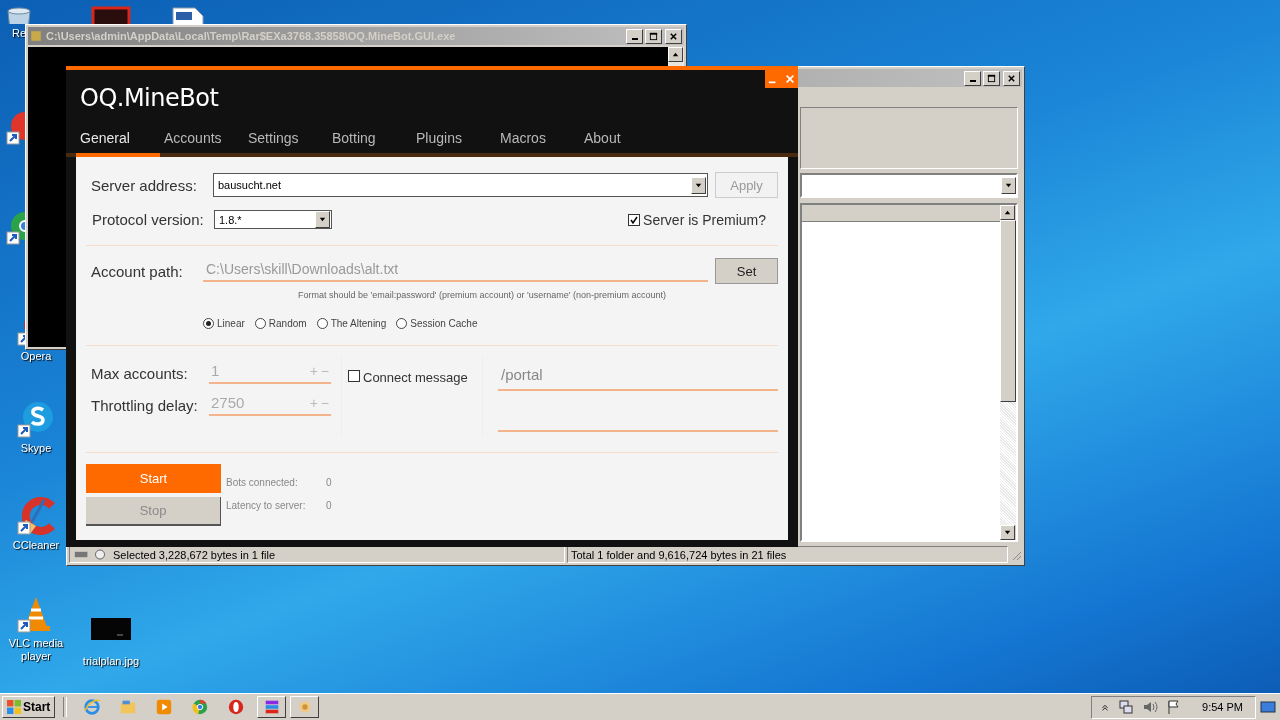 This screenshot has height=720, width=1280. I want to click on field-label: Max accounts:, so click(139, 373).